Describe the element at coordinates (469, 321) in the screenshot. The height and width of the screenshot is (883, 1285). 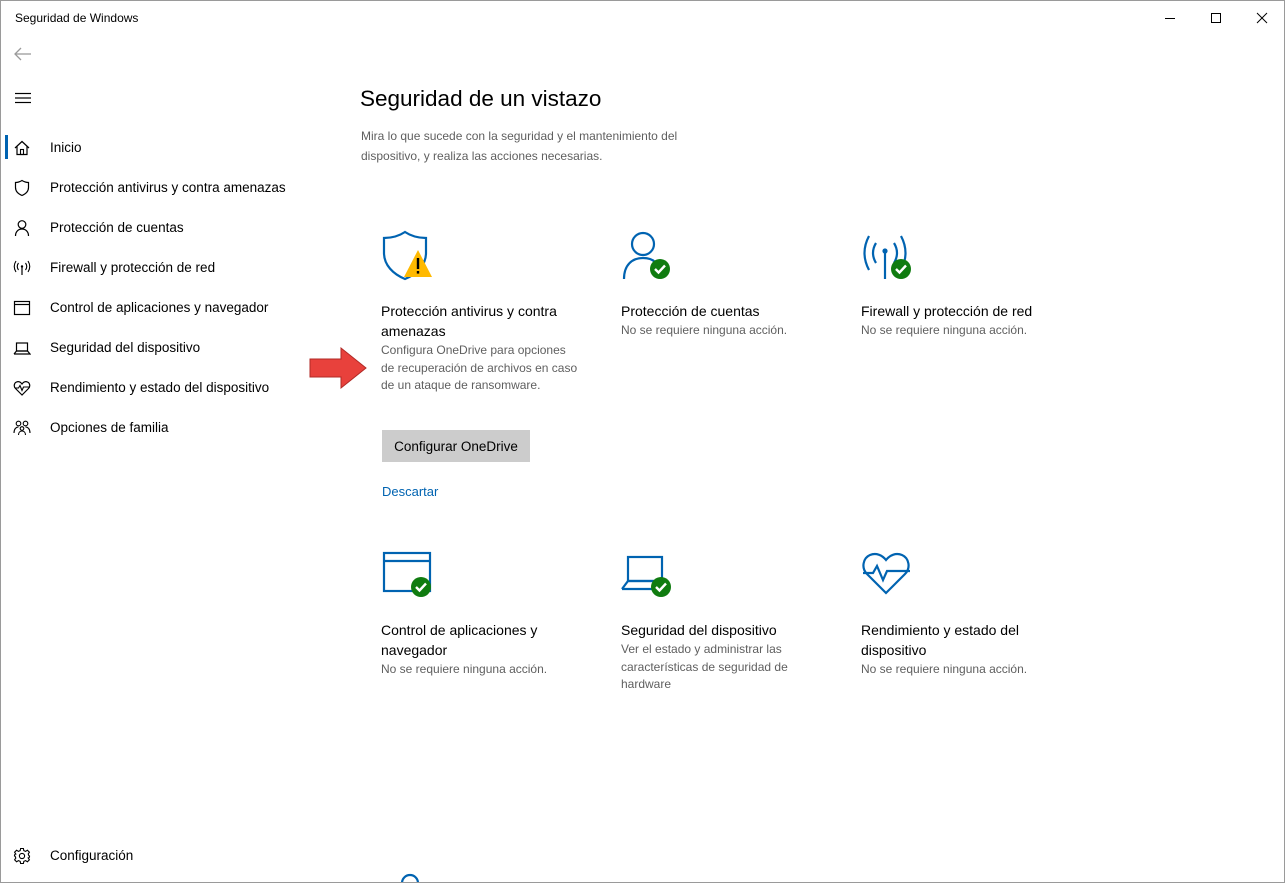
I see `tile-title: Protección antivirus y contra amenazas` at that location.